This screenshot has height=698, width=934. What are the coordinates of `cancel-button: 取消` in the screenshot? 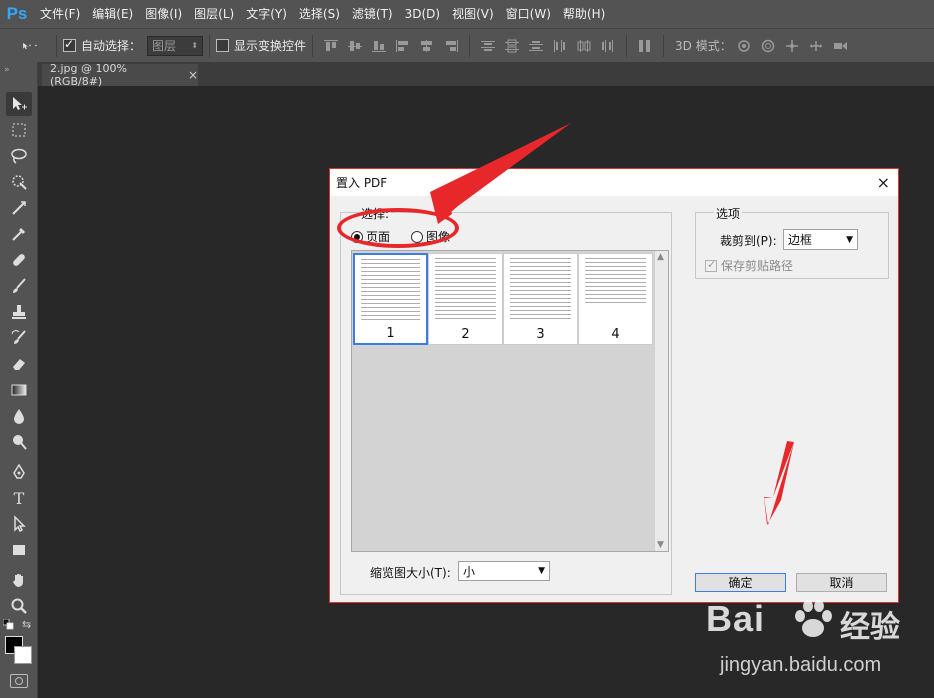 It's located at (841, 582).